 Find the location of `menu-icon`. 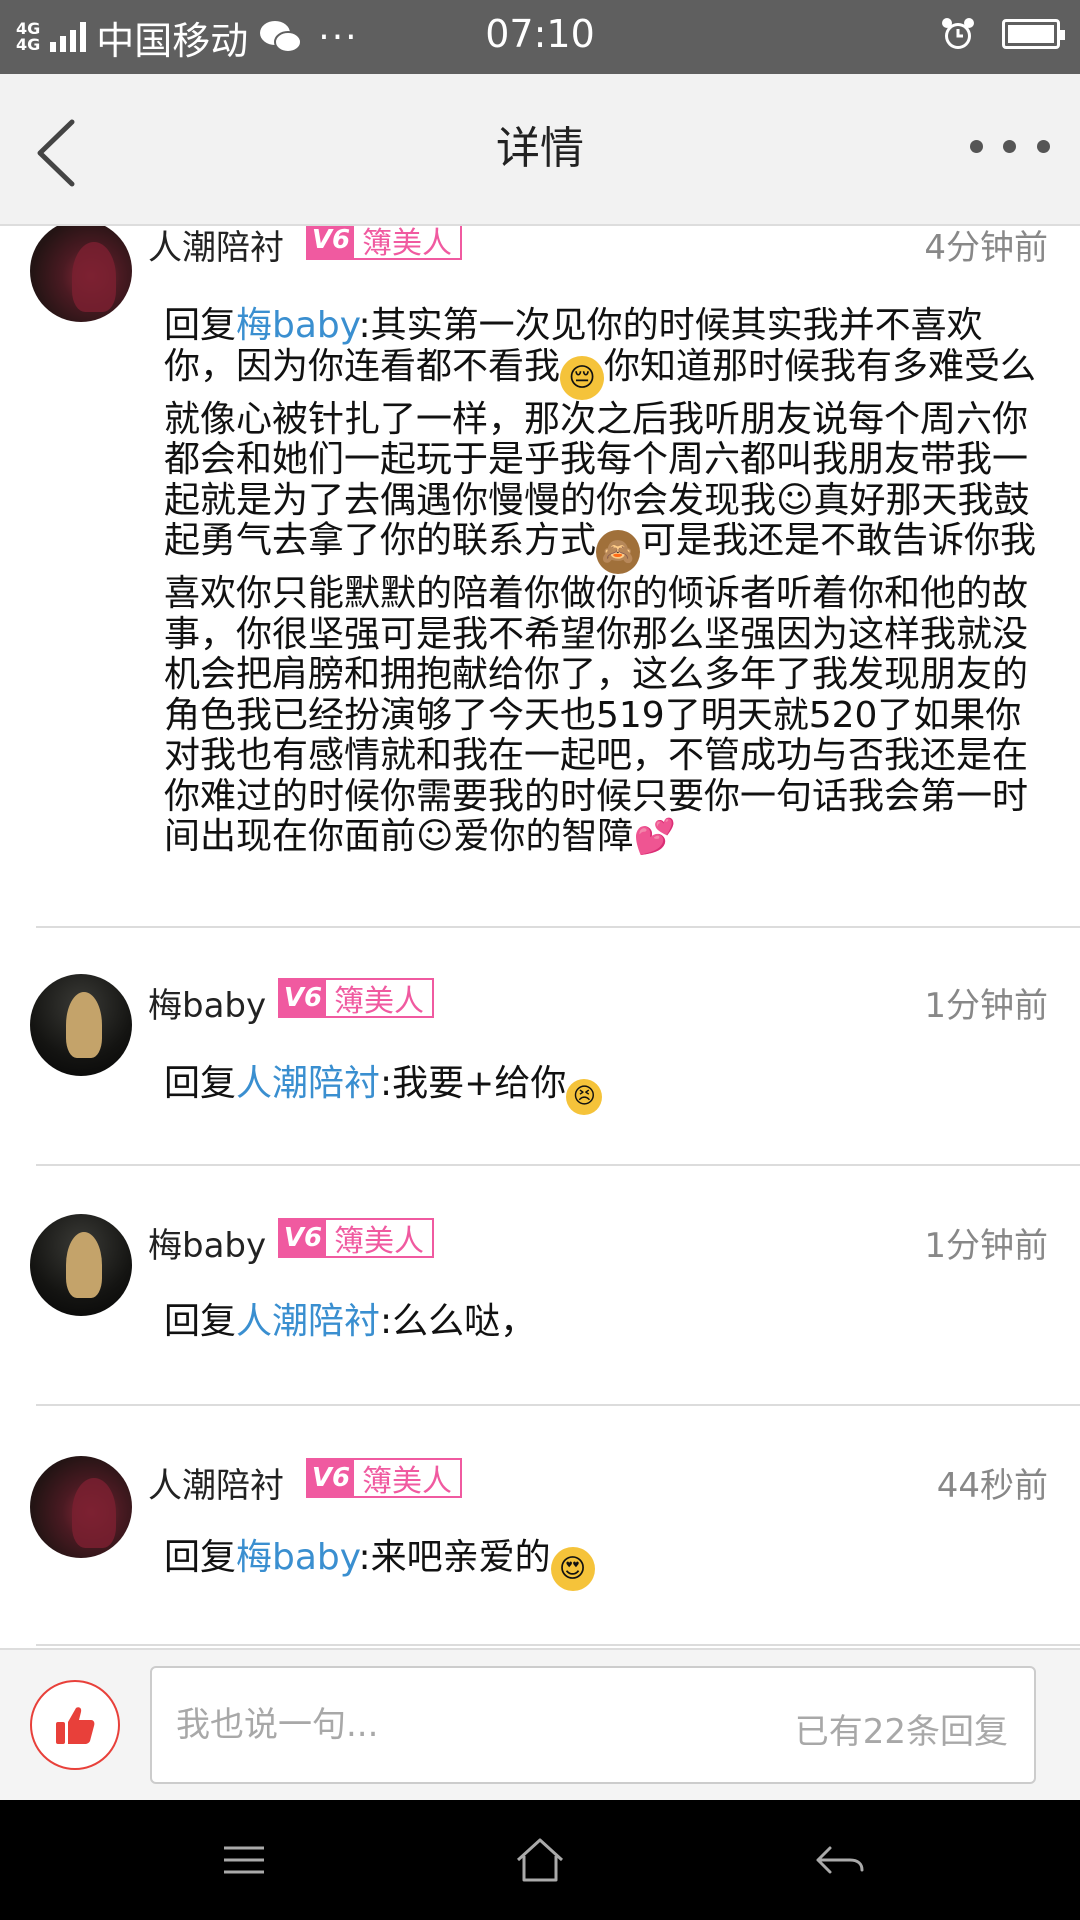

menu-icon is located at coordinates (244, 1860).